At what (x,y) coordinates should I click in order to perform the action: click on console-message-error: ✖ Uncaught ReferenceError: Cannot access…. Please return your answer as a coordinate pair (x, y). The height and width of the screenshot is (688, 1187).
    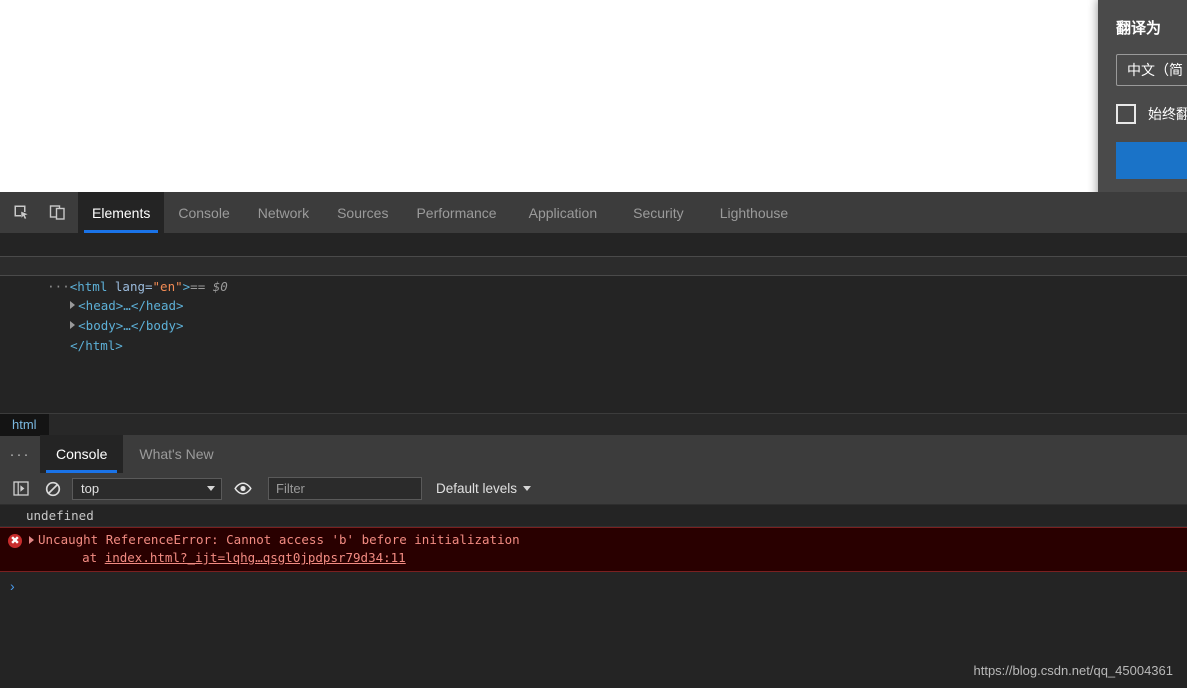
    Looking at the image, I should click on (593, 549).